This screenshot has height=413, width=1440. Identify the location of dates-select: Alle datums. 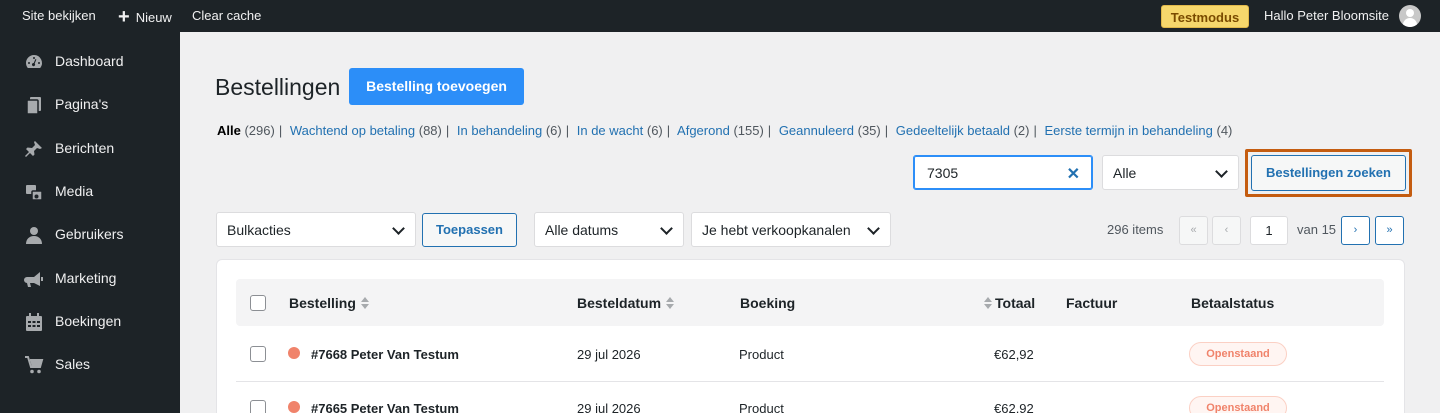
(609, 229).